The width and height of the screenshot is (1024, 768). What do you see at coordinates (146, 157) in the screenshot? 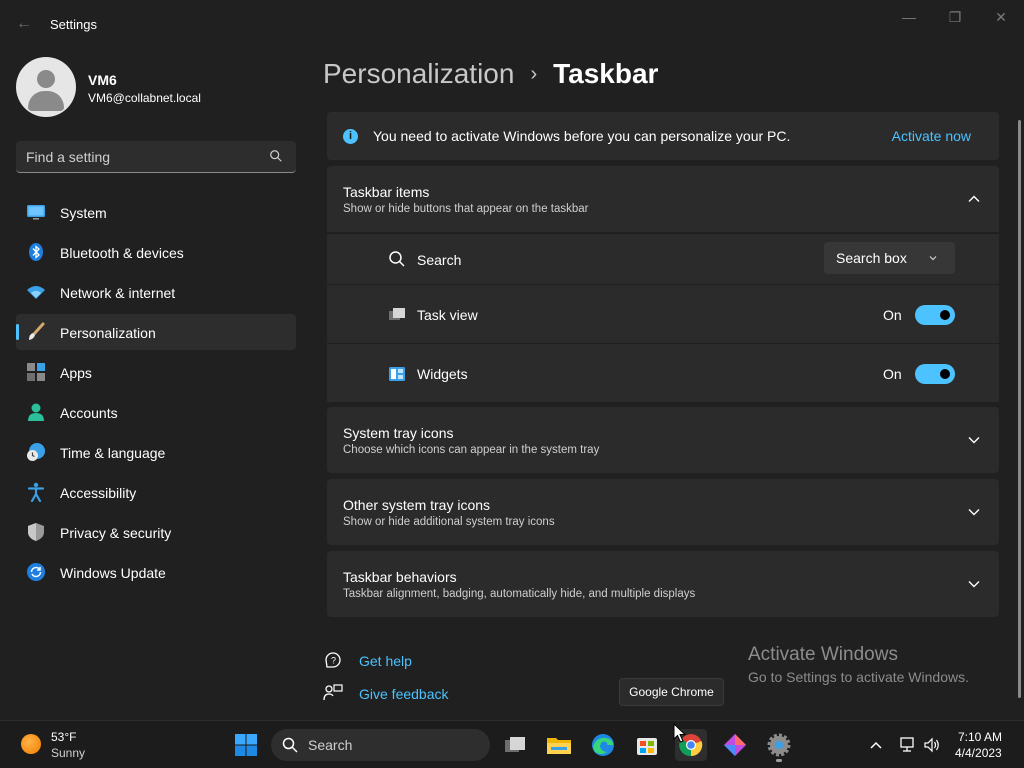
I see `search-input` at bounding box center [146, 157].